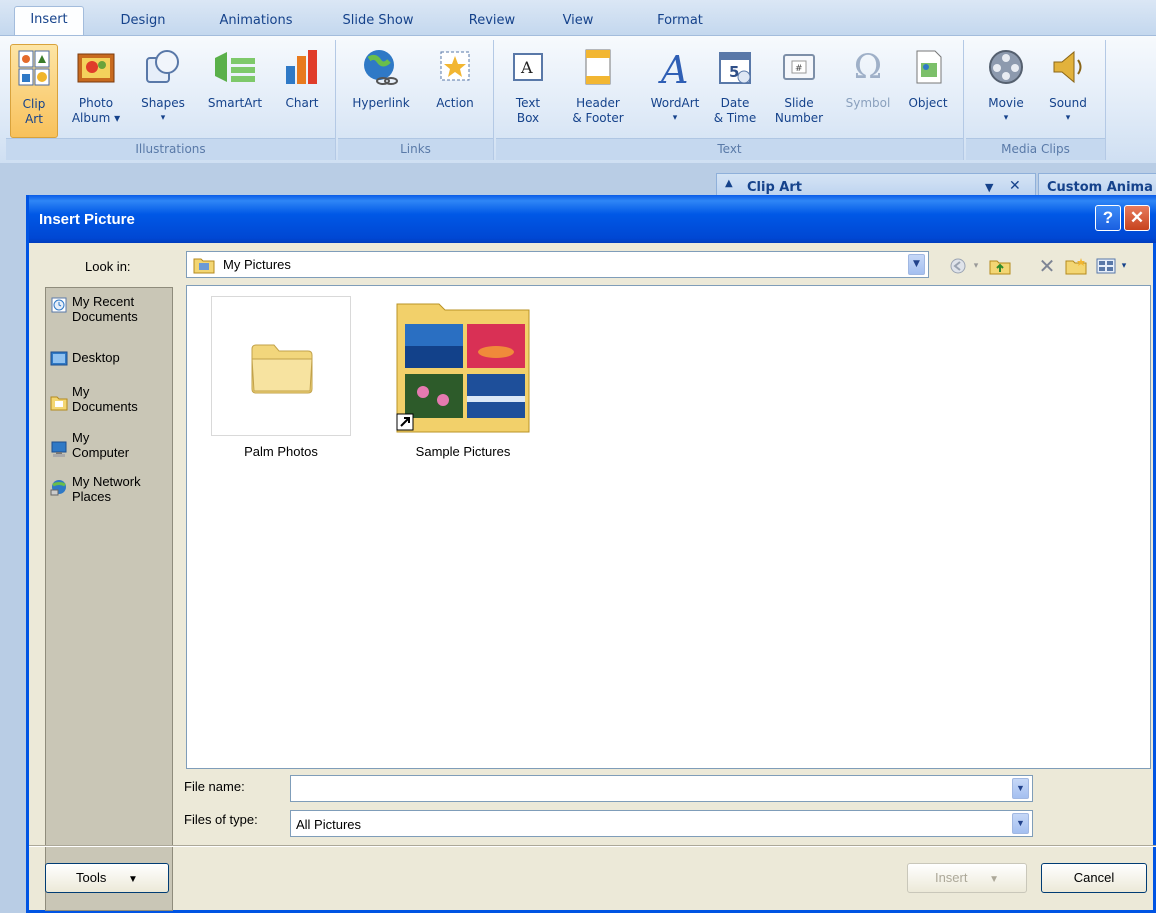 Image resolution: width=1156 pixels, height=913 pixels. I want to click on header-footer-label-2: & Footer, so click(598, 118).